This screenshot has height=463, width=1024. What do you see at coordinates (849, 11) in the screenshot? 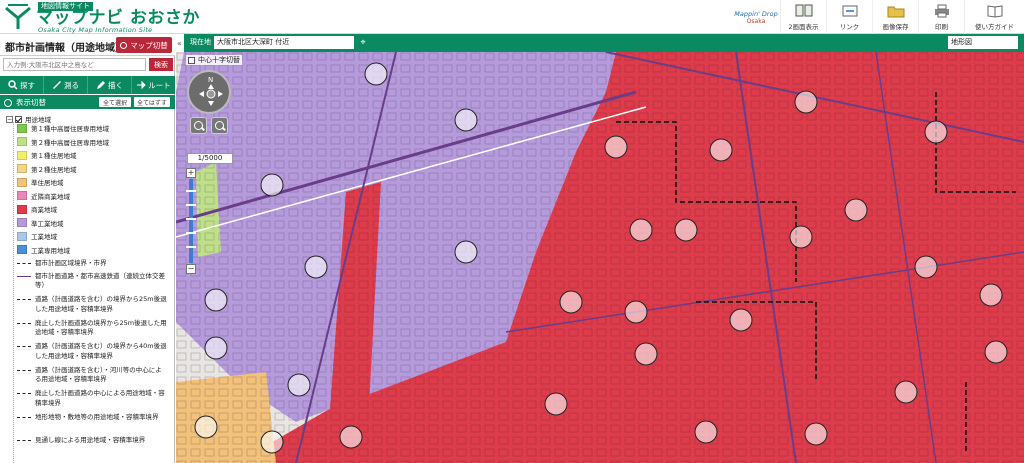
I see `link-icon` at bounding box center [849, 11].